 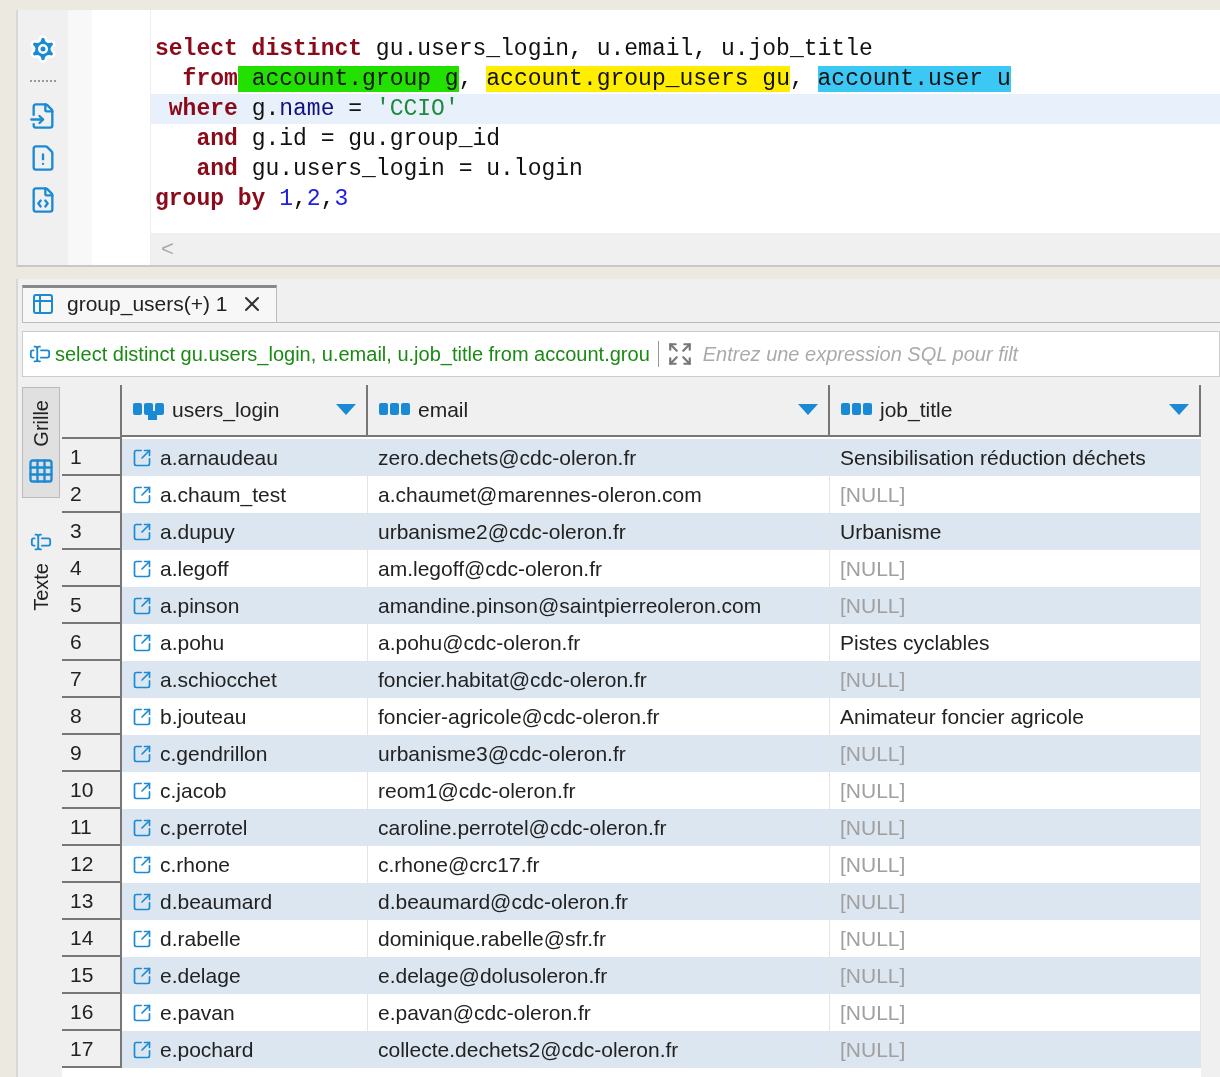 What do you see at coordinates (92, 412) in the screenshot?
I see `header-corner` at bounding box center [92, 412].